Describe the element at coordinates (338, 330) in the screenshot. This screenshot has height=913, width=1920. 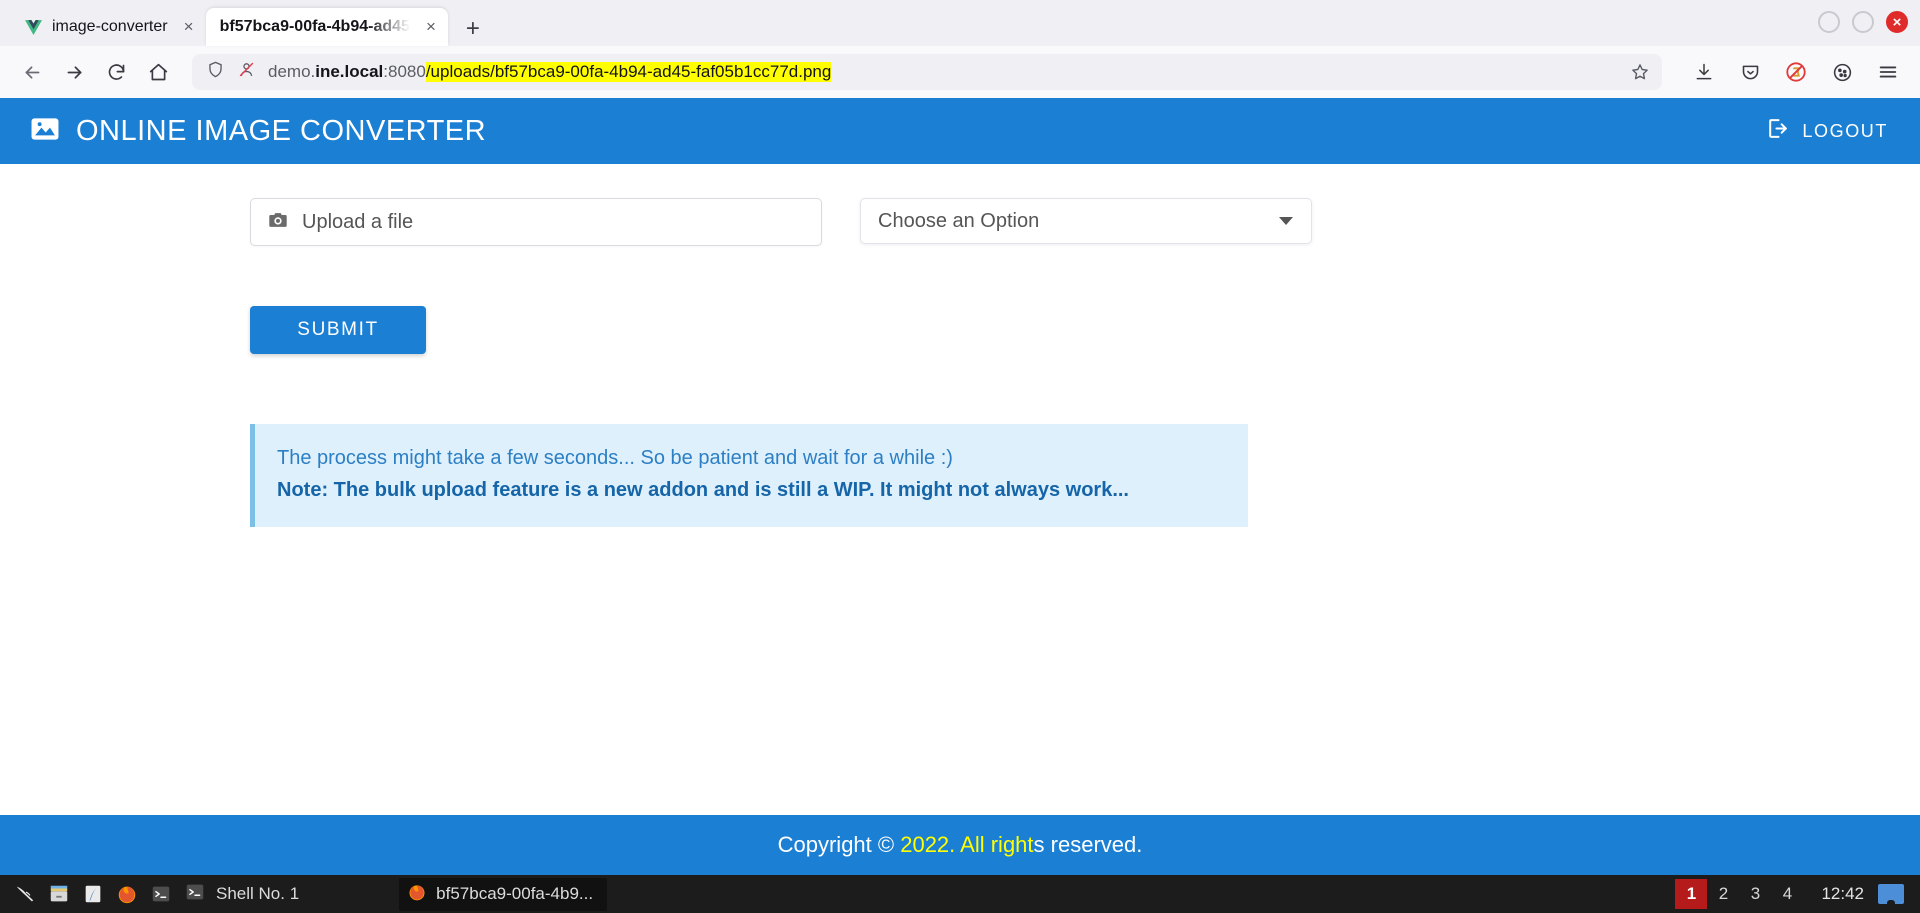
I see `submit-button: SUBMIT` at that location.